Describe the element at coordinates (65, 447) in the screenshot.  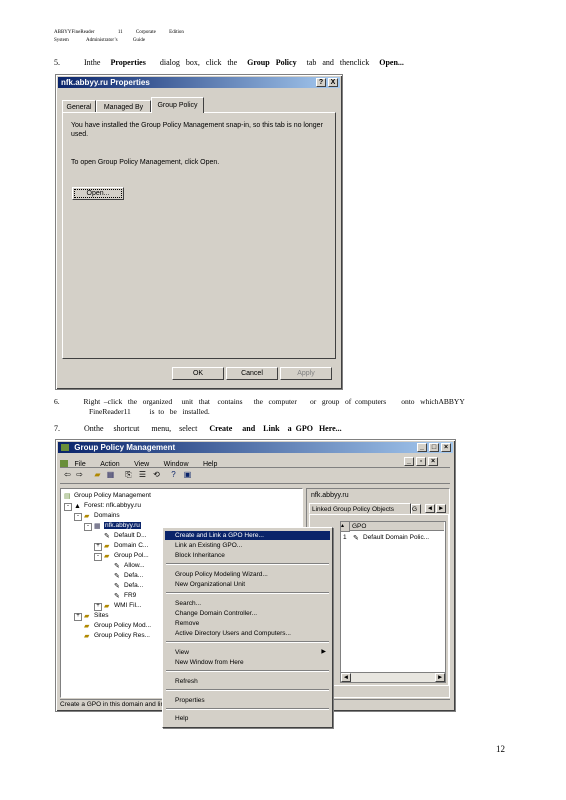
I see `gpm-app-icon` at that location.